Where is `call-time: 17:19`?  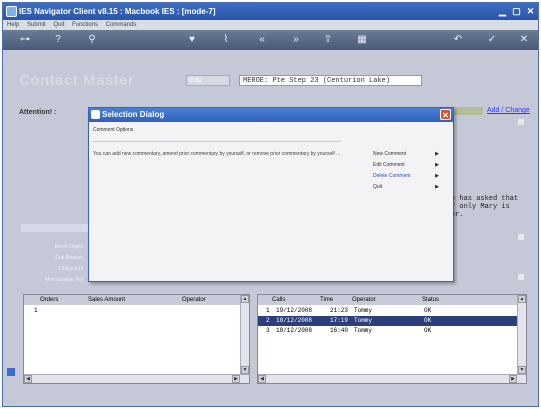
call-time: 17:19 is located at coordinates (339, 320).